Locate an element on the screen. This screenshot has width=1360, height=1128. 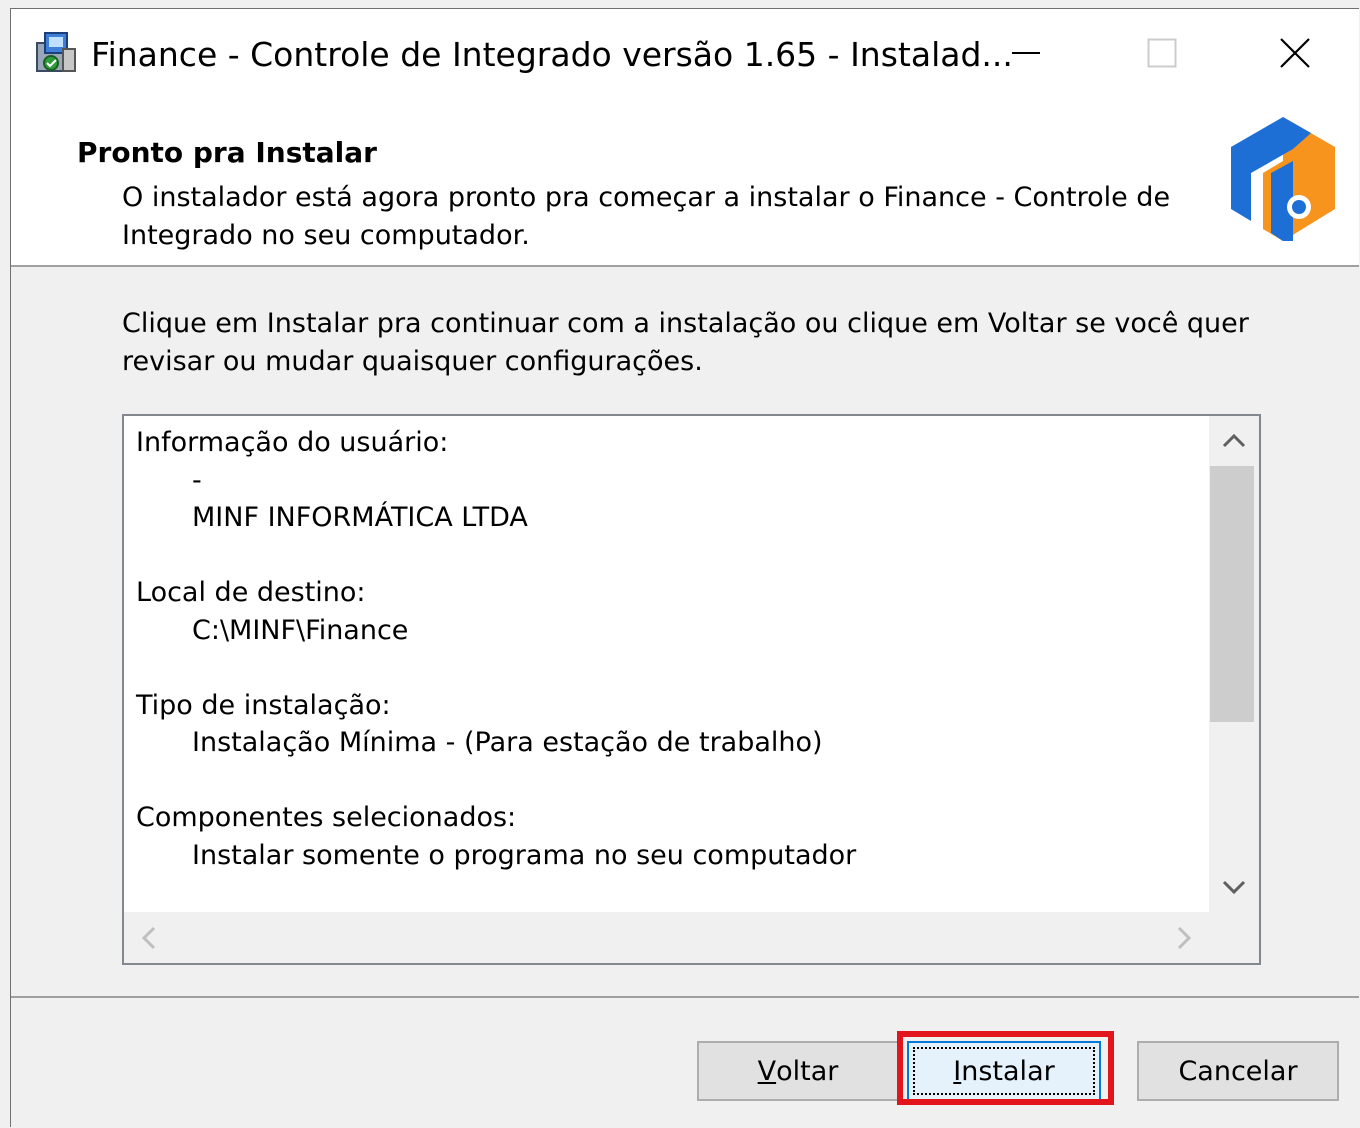
back-button-accel: V is located at coordinates (767, 1071).